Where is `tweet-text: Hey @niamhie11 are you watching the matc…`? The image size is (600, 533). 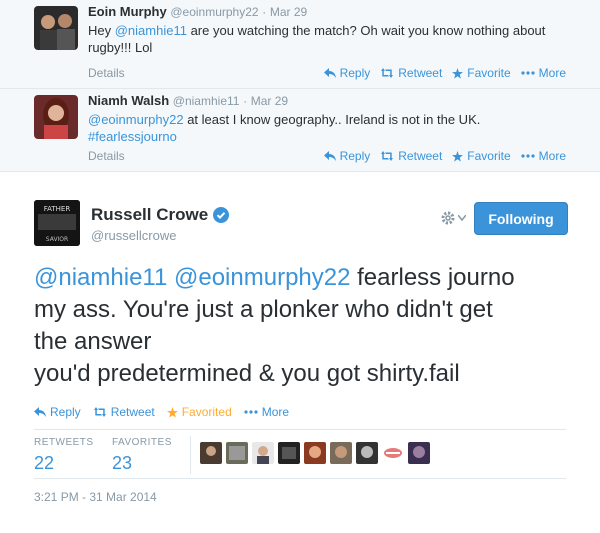
tweet-text: Hey @niamhie11 are you watching the matc… is located at coordinates (317, 39).